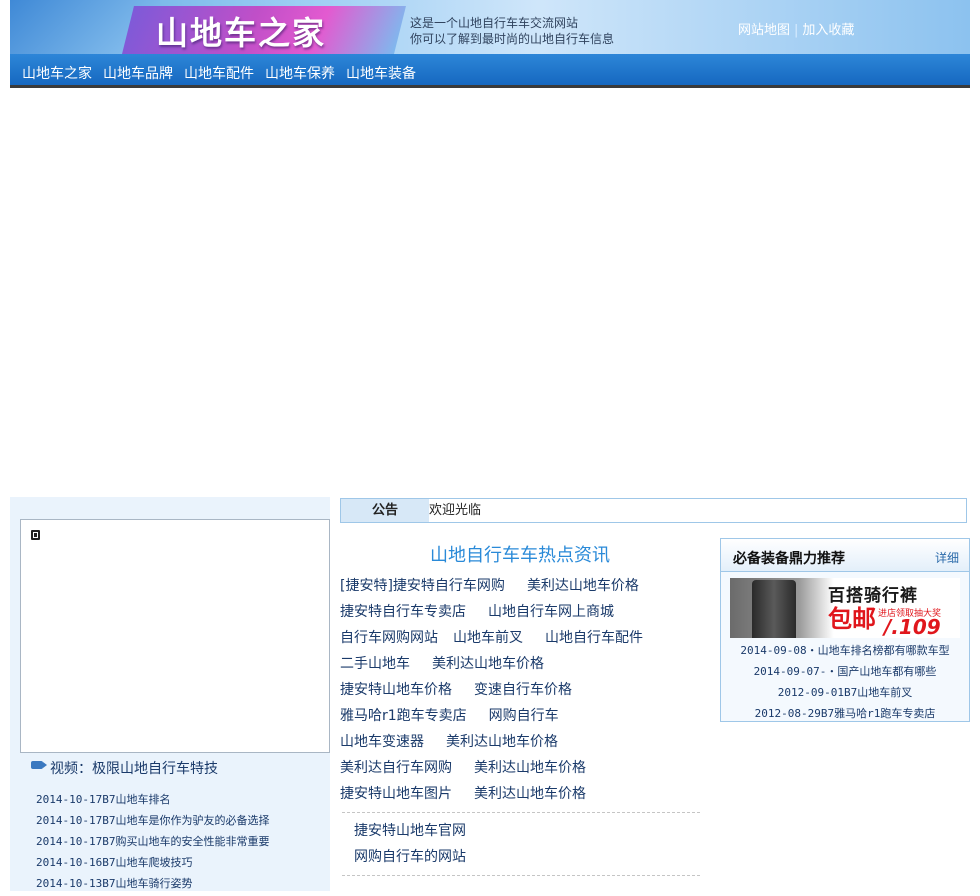  I want to click on video-player, so click(175, 636).